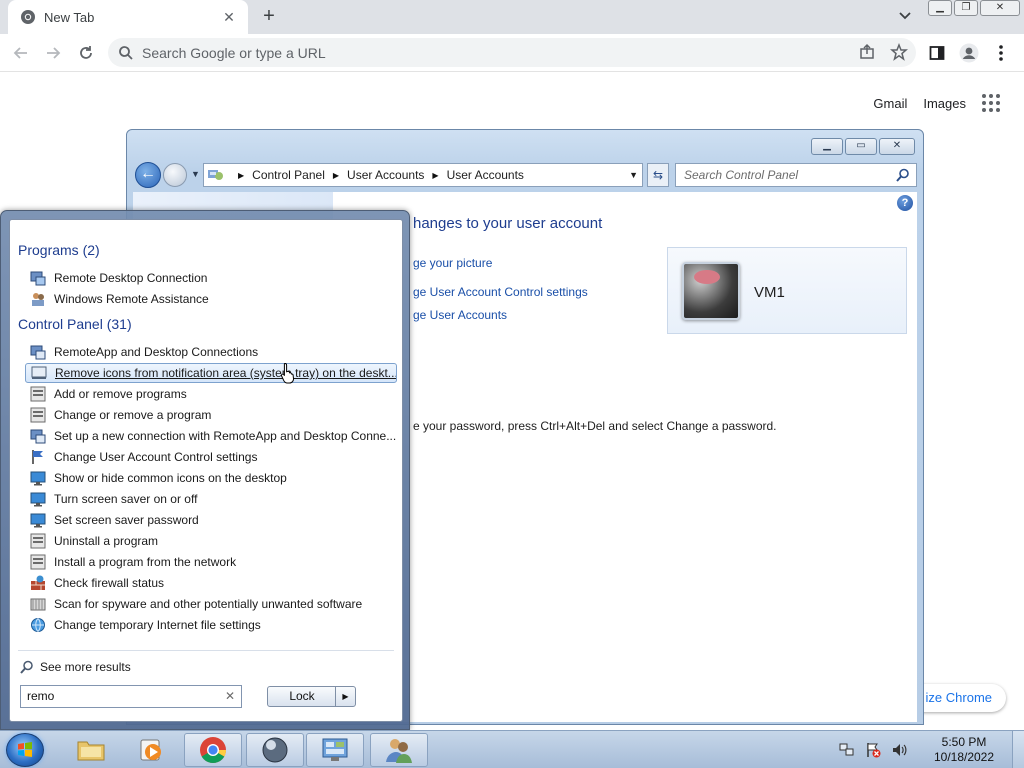 Image resolution: width=1024 pixels, height=768 pixels. What do you see at coordinates (157, 625) in the screenshot?
I see `result-label: Change temporary Internet file settings` at bounding box center [157, 625].